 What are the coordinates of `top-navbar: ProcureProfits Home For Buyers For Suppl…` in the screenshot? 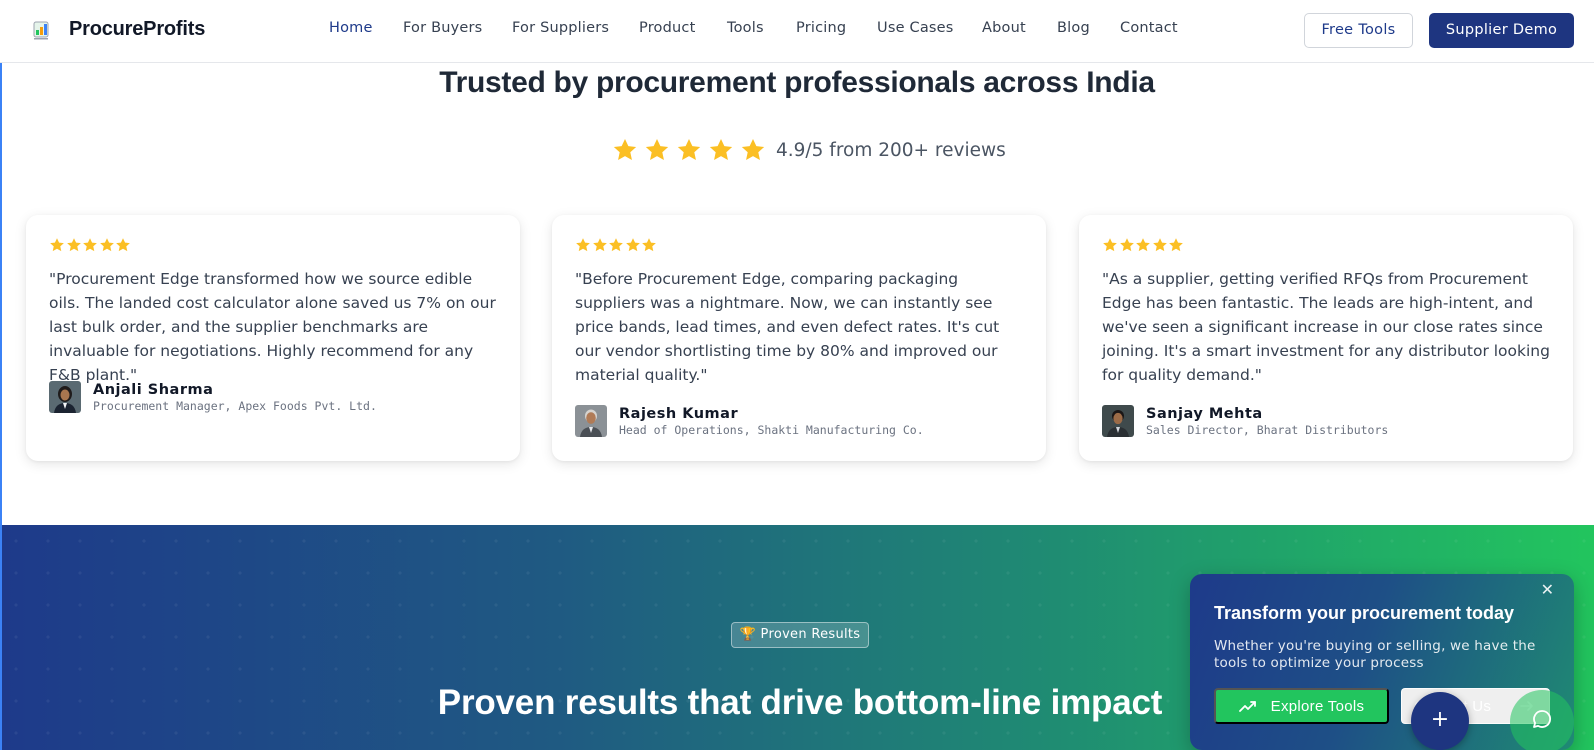 It's located at (797, 31).